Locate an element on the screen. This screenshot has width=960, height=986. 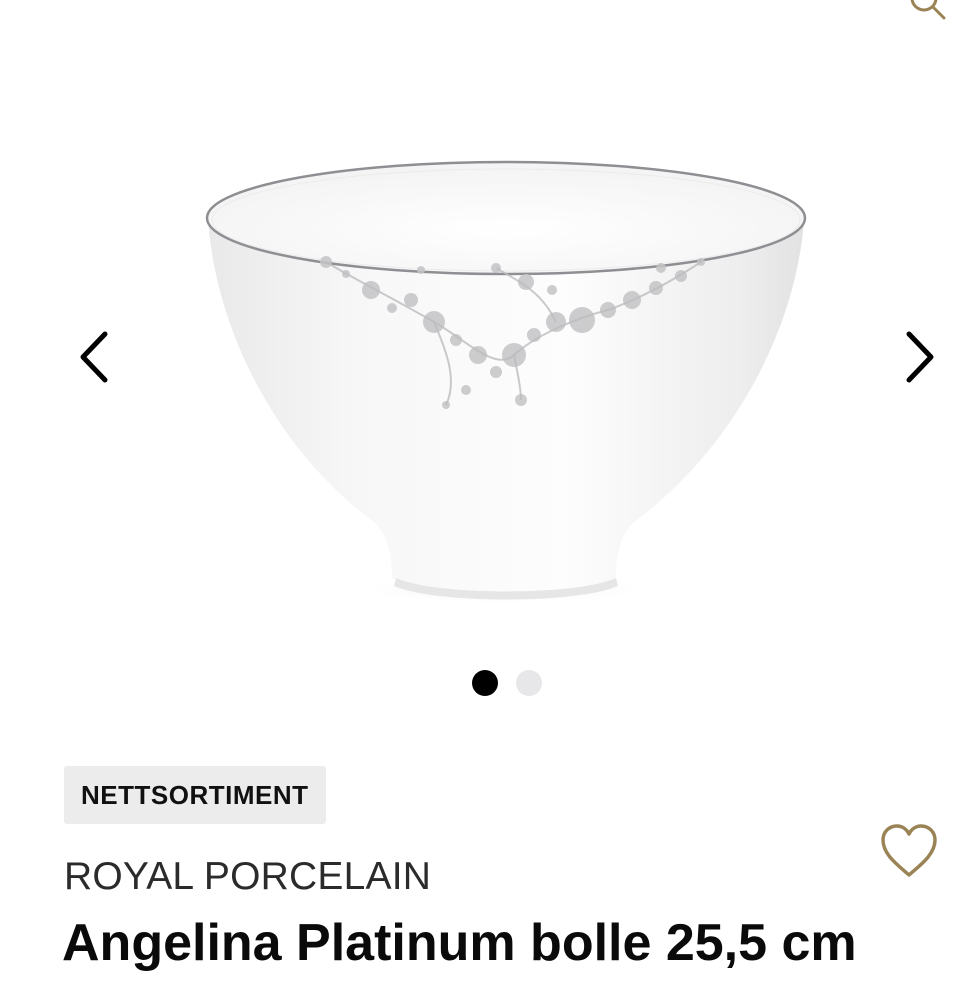
carousel-pagination is located at coordinates (507, 683).